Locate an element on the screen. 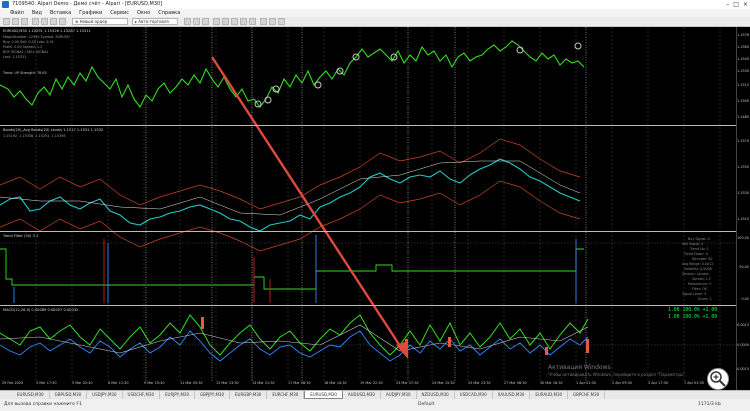 The height and width of the screenshot is (411, 750). oscillator-scale-label: 0.0000 is located at coordinates (743, 345).